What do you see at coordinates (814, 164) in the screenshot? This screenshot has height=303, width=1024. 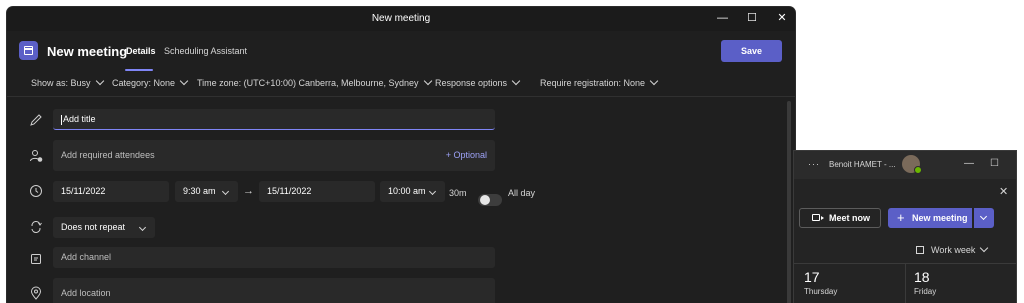 I see `more-options-icon: ···` at bounding box center [814, 164].